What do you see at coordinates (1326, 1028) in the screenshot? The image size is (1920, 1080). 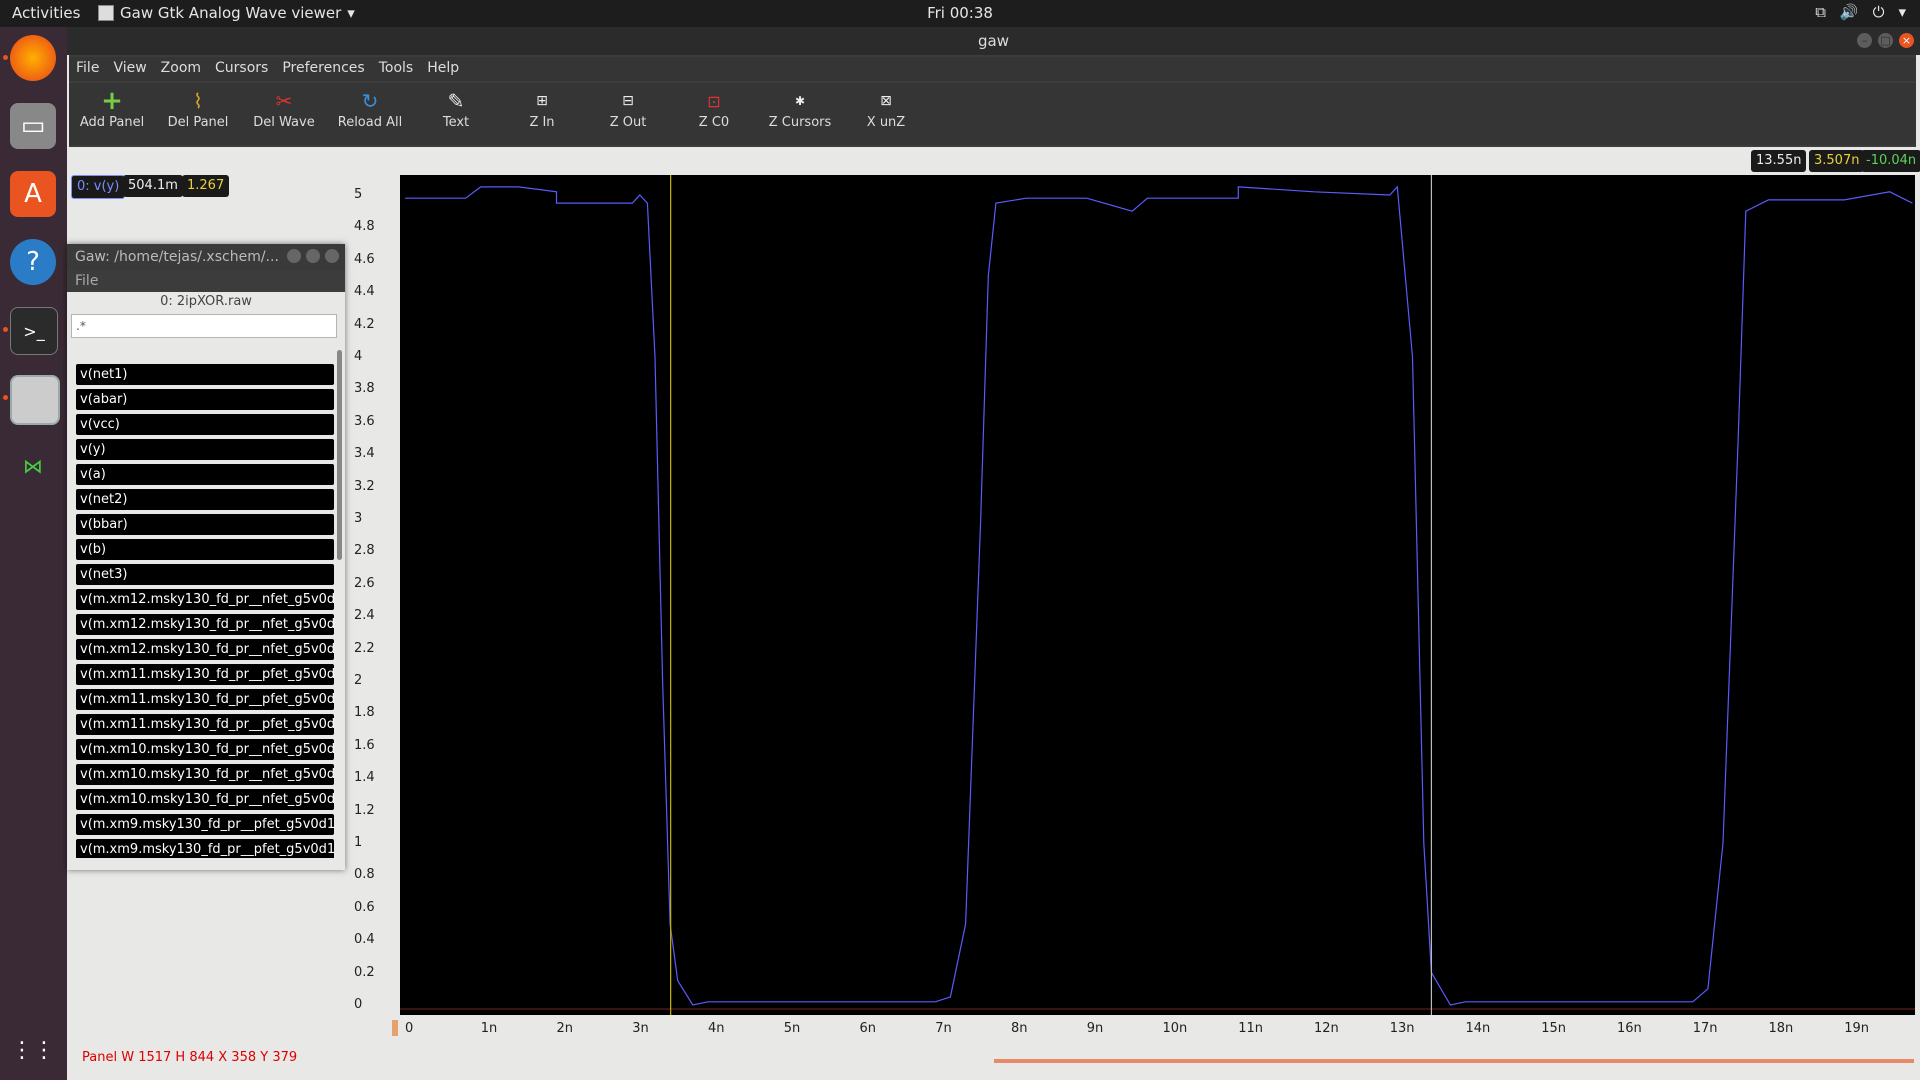 I see `x-tick-label: 12n` at bounding box center [1326, 1028].